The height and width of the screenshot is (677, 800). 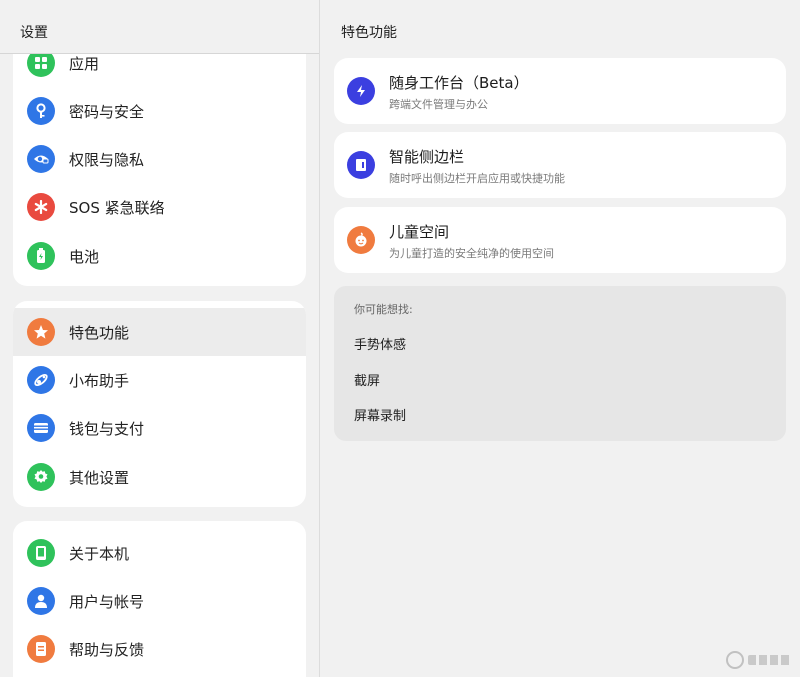 I want to click on suggestions-panel: 你可能想找: 手势体感 截屏 屏幕录制, so click(x=560, y=363).